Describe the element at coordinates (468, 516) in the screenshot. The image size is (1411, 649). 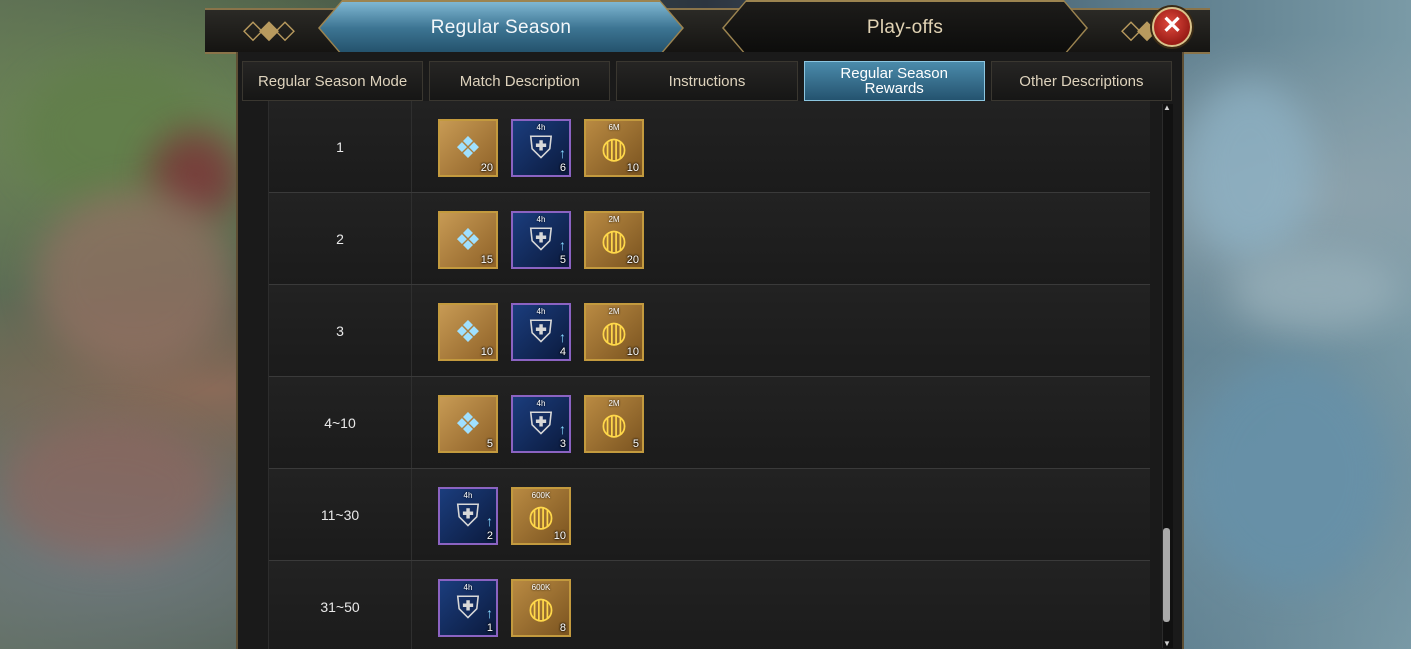
I see `reward-item-shield-boost: 4h ⛨ ↑ 2` at that location.